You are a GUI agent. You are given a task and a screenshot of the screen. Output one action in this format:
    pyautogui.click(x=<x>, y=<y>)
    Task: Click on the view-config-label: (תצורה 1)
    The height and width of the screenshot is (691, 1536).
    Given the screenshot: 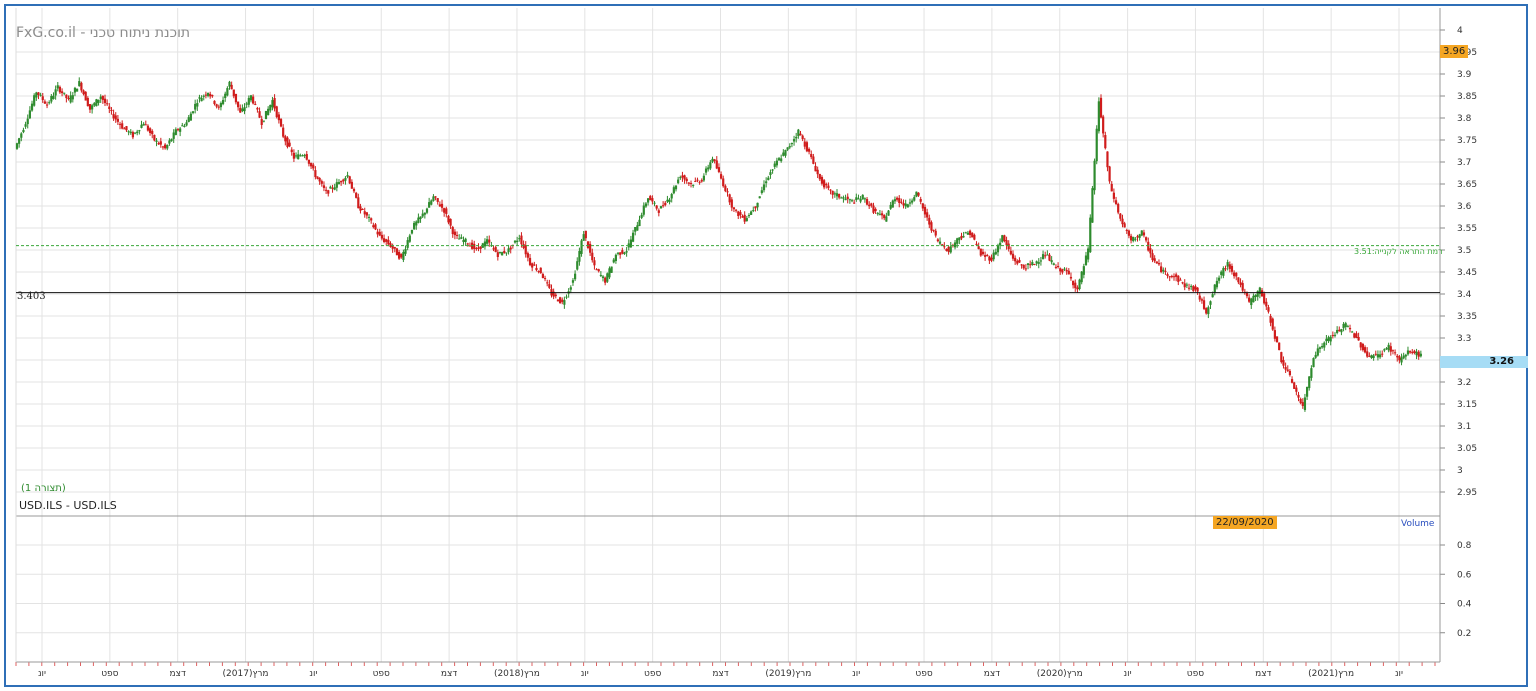 What is the action you would take?
    pyautogui.click(x=43, y=488)
    